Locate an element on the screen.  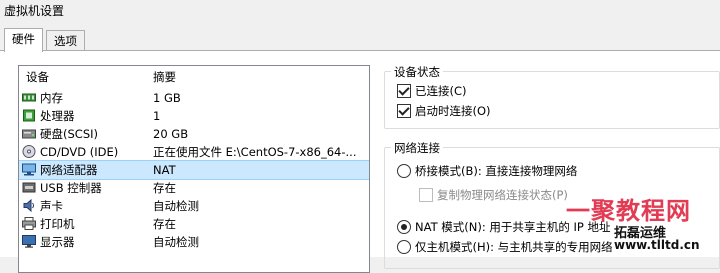
connect-at-power-on-label: 启动时连接(O) is located at coordinates (453, 111).